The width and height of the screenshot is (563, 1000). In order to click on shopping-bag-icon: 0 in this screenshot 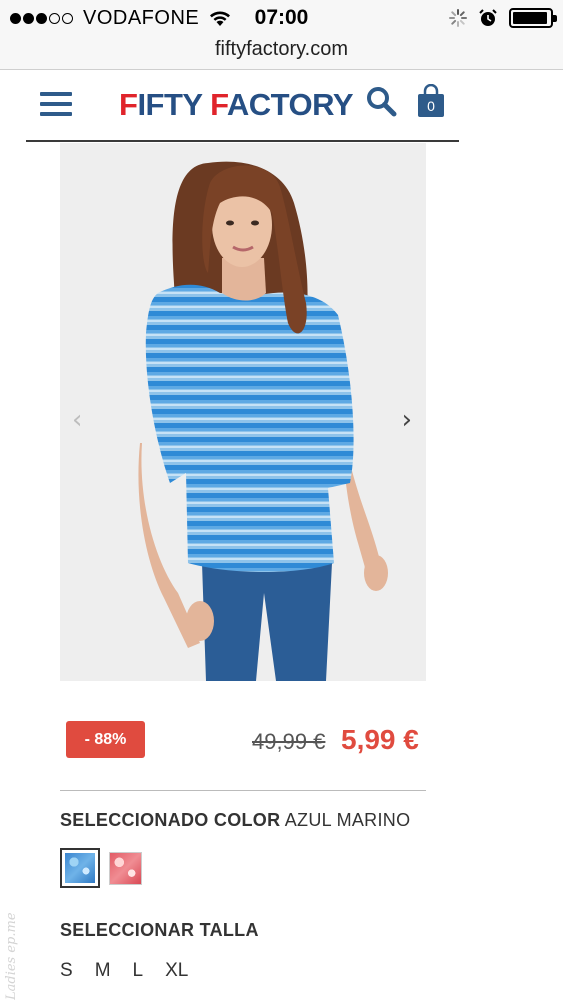, I will do `click(431, 100)`.